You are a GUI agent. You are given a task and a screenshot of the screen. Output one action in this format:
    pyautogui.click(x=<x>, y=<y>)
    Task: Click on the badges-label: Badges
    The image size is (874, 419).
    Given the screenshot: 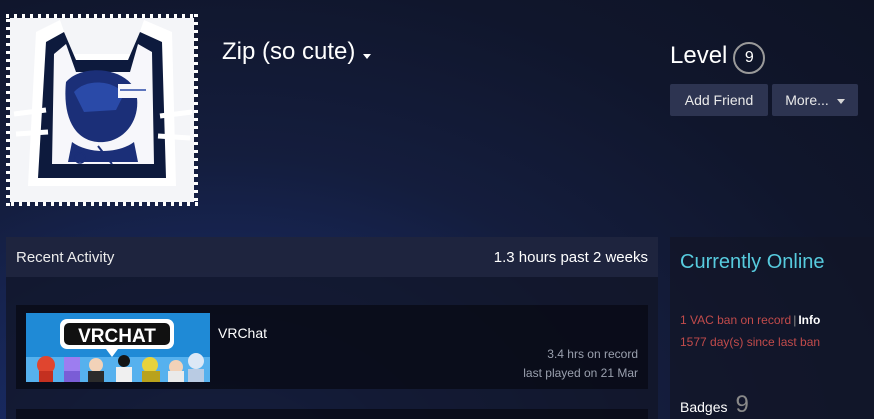 What is the action you would take?
    pyautogui.click(x=704, y=407)
    